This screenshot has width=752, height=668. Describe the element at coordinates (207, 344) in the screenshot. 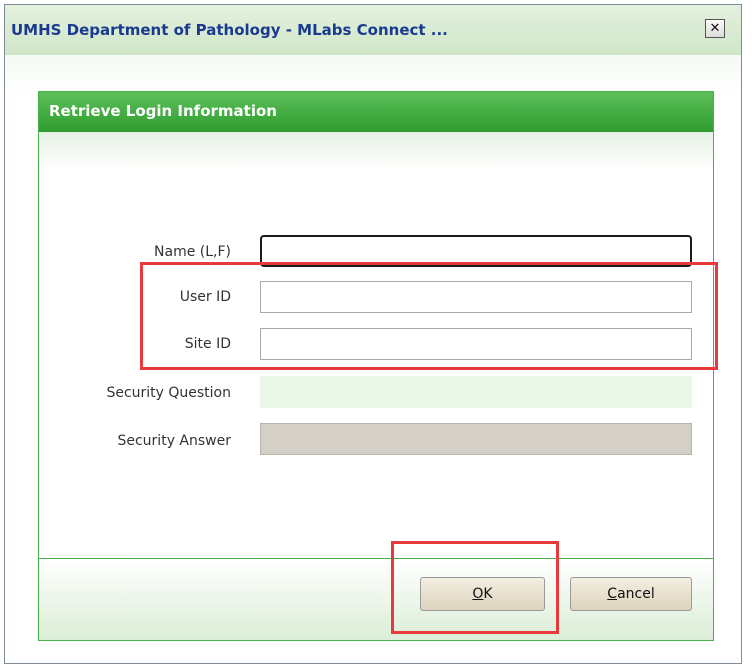

I see `site-id-label: Site ID` at that location.